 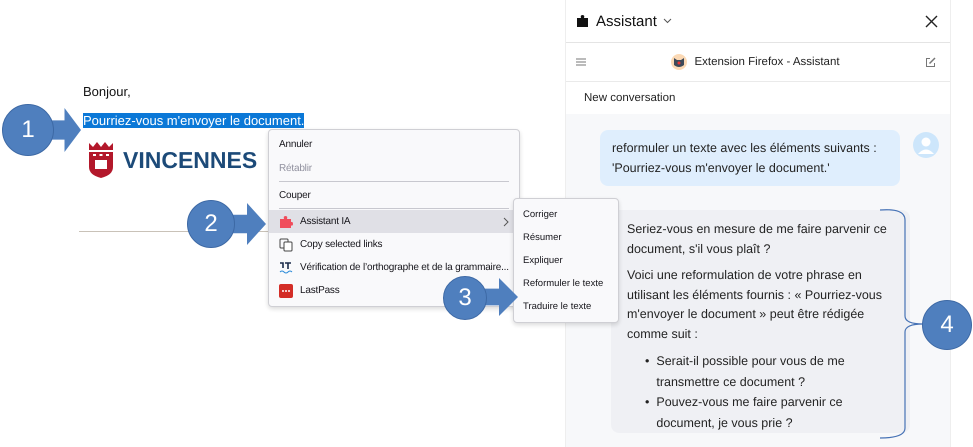 What do you see at coordinates (286, 267) in the screenshot?
I see `spellcheck-icon` at bounding box center [286, 267].